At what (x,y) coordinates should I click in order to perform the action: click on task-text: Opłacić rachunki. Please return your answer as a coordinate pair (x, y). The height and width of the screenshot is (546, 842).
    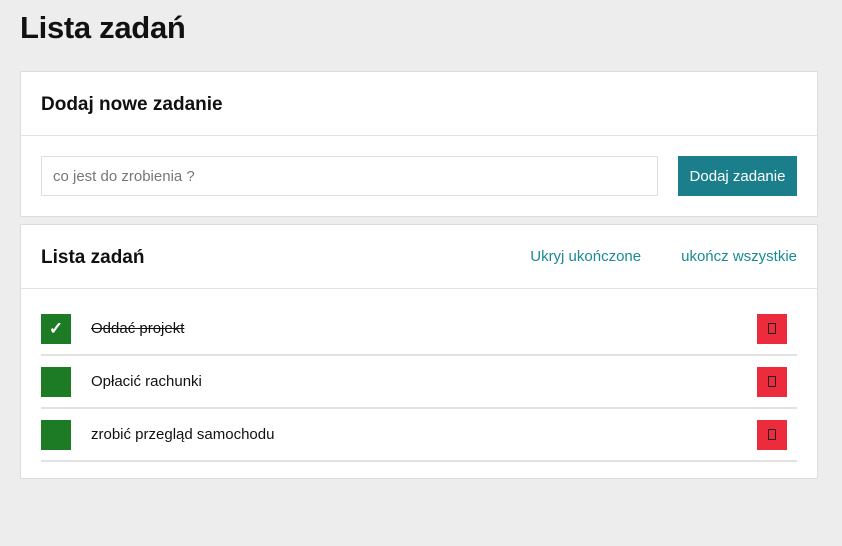
    Looking at the image, I should click on (146, 381).